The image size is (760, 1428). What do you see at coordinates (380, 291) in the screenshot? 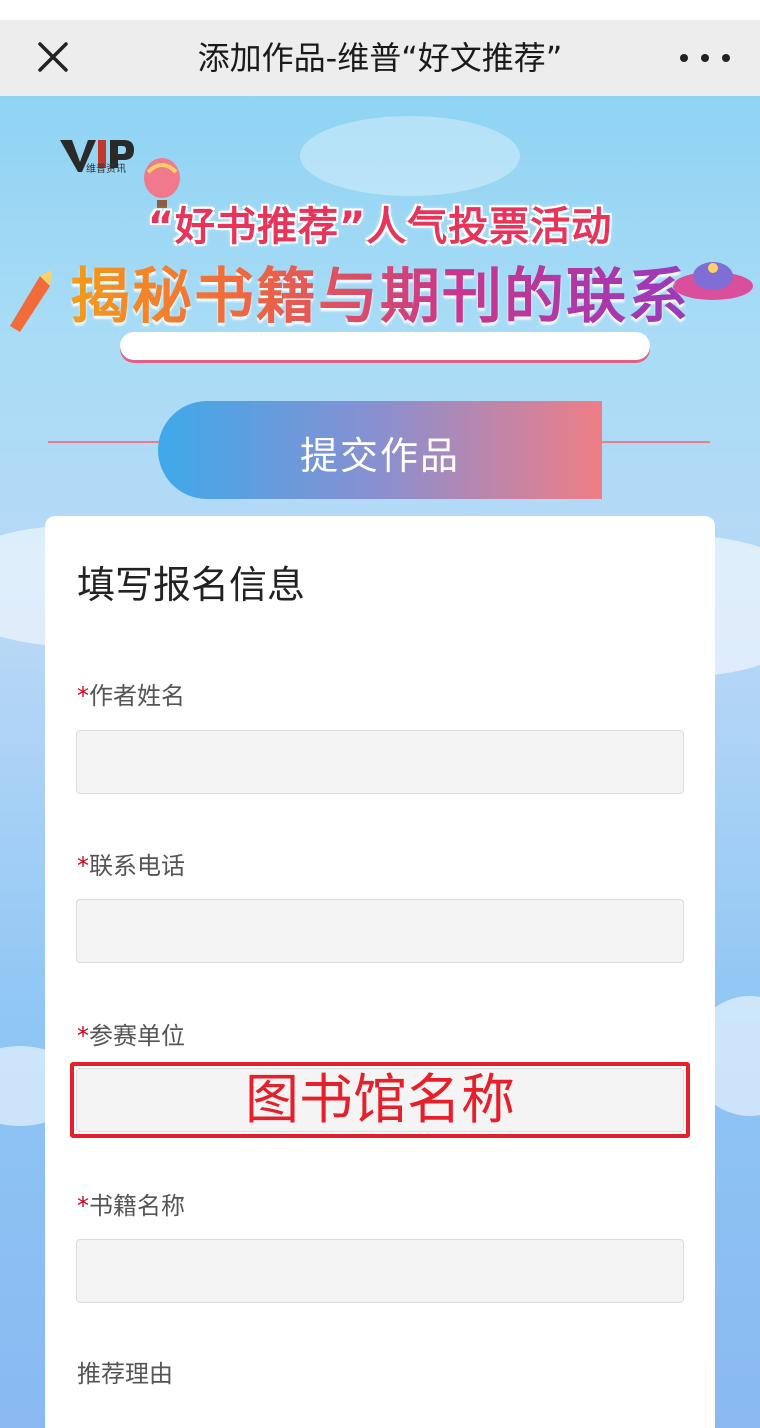
I see `campaign-subheadline: 揭秘书籍与期刊的联系` at bounding box center [380, 291].